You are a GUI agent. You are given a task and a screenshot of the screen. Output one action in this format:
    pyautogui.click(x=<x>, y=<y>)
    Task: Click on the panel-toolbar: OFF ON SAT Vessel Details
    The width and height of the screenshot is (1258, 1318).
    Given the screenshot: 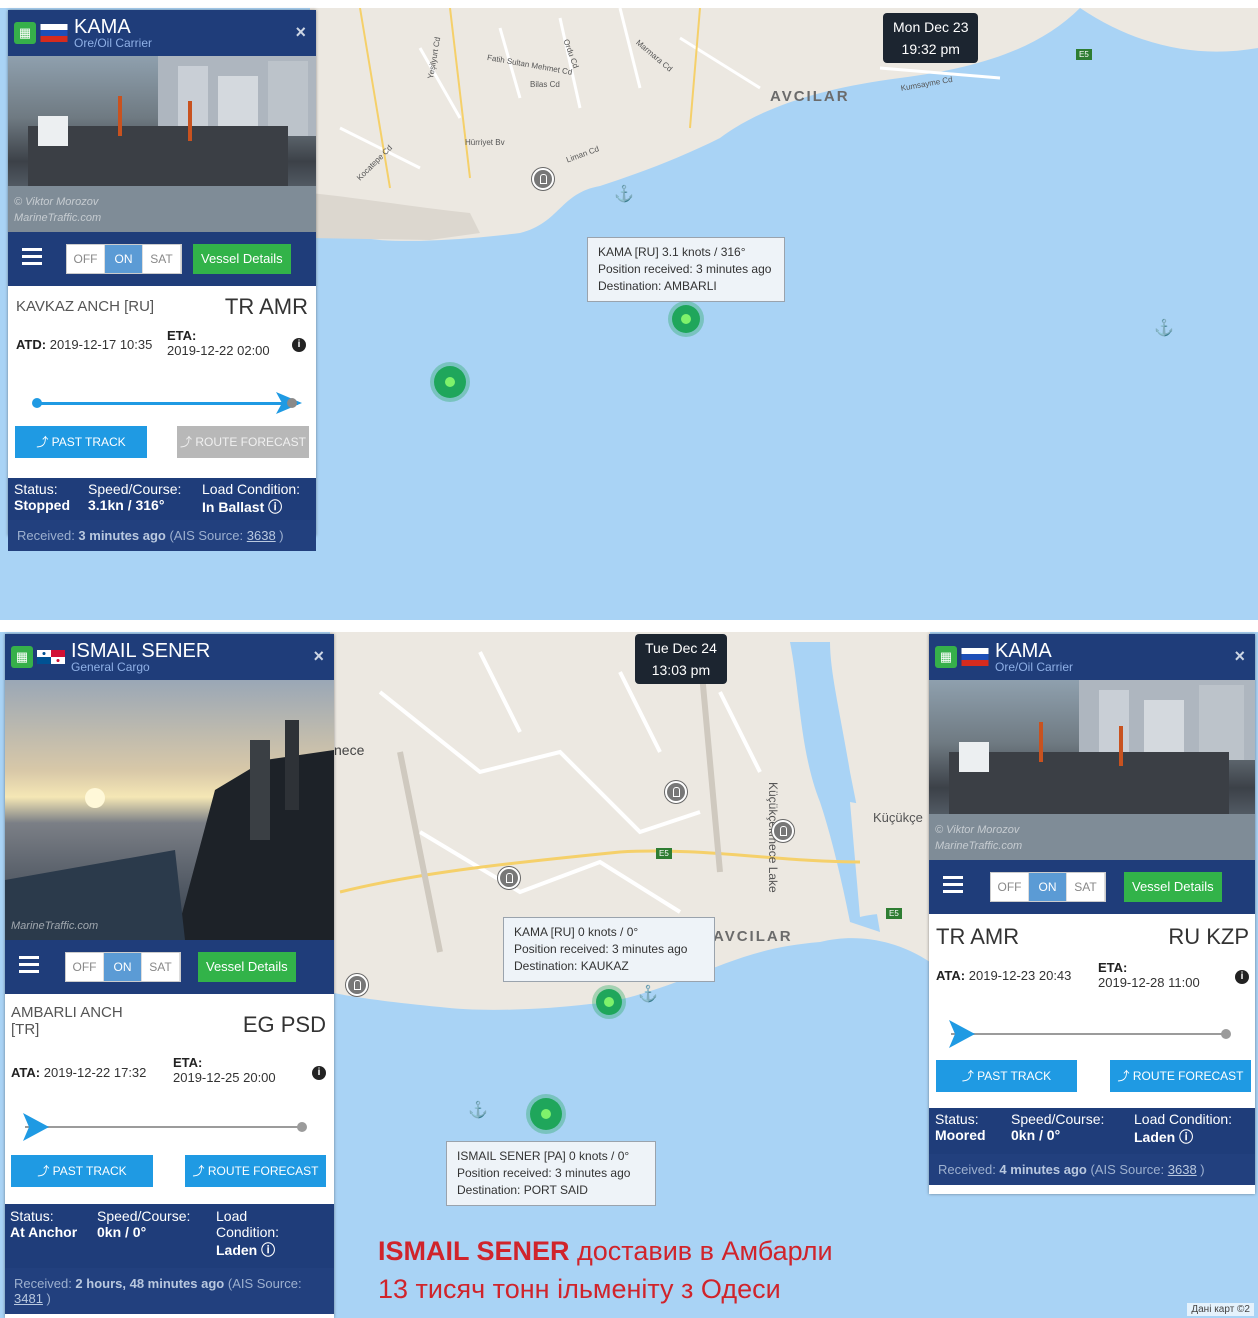 What is the action you would take?
    pyautogui.click(x=162, y=259)
    